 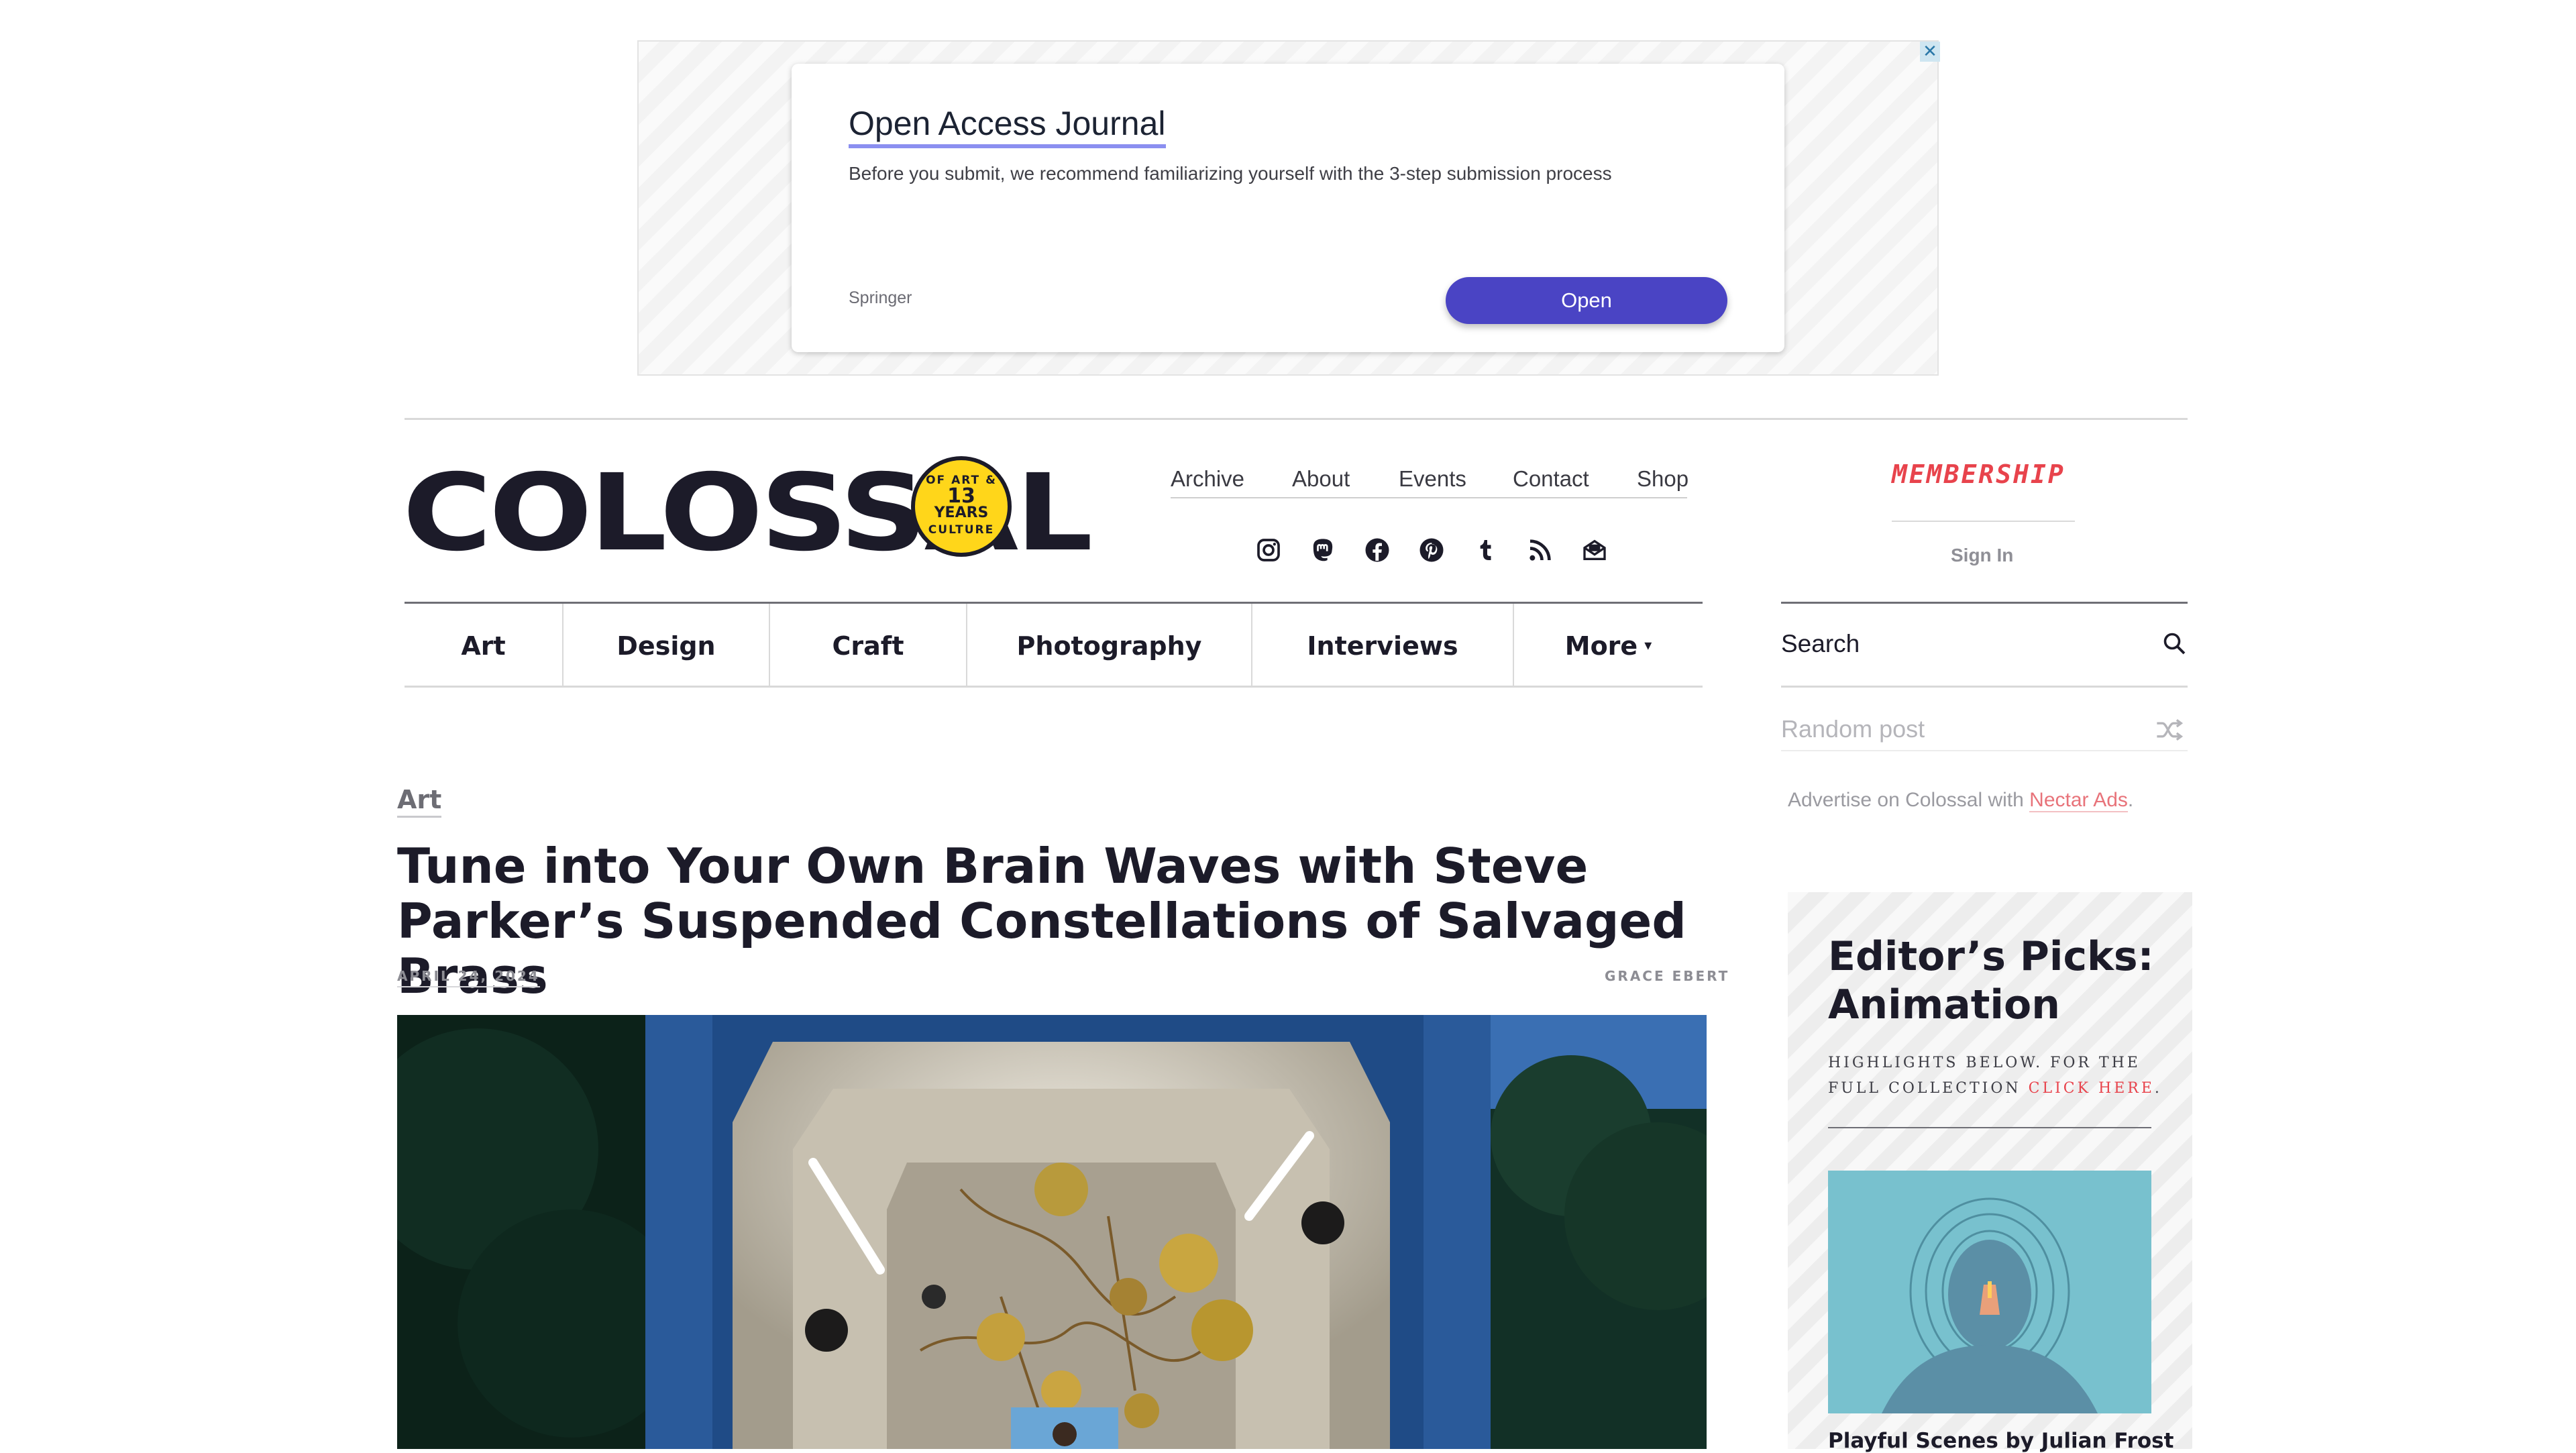 I want to click on badge-number: 13, so click(x=961, y=496).